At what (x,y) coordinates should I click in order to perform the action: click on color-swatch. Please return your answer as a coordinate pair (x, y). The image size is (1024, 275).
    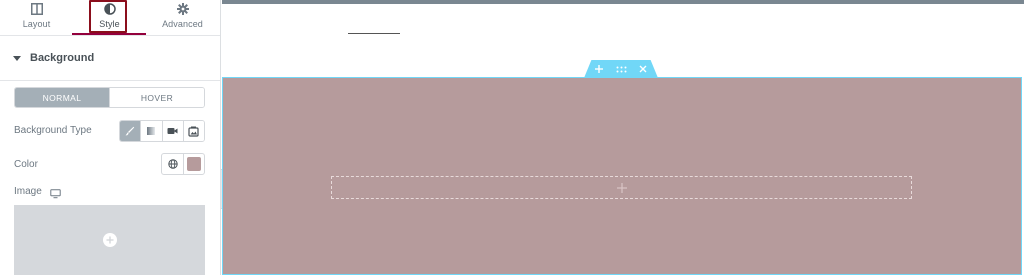
    Looking at the image, I should click on (194, 164).